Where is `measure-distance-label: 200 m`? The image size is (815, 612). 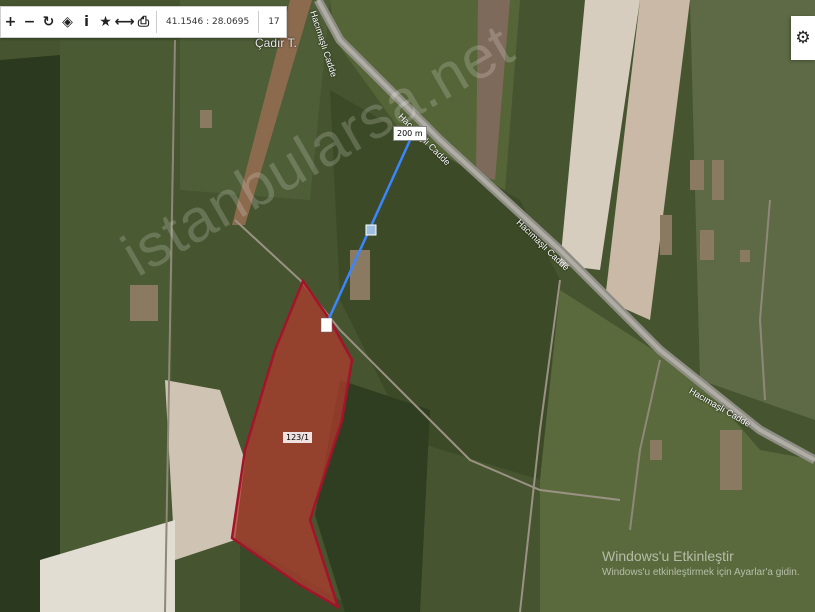 measure-distance-label: 200 m is located at coordinates (410, 133).